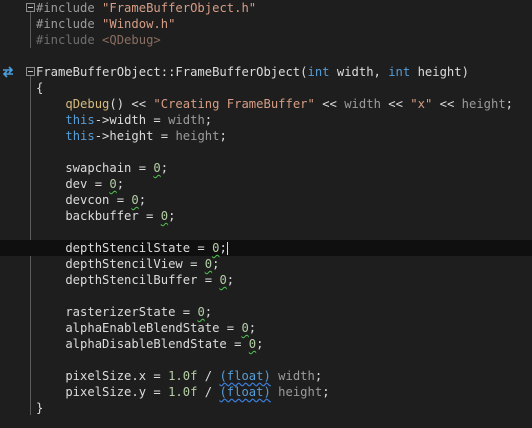  I want to click on code-line-content: {, so click(39, 88).